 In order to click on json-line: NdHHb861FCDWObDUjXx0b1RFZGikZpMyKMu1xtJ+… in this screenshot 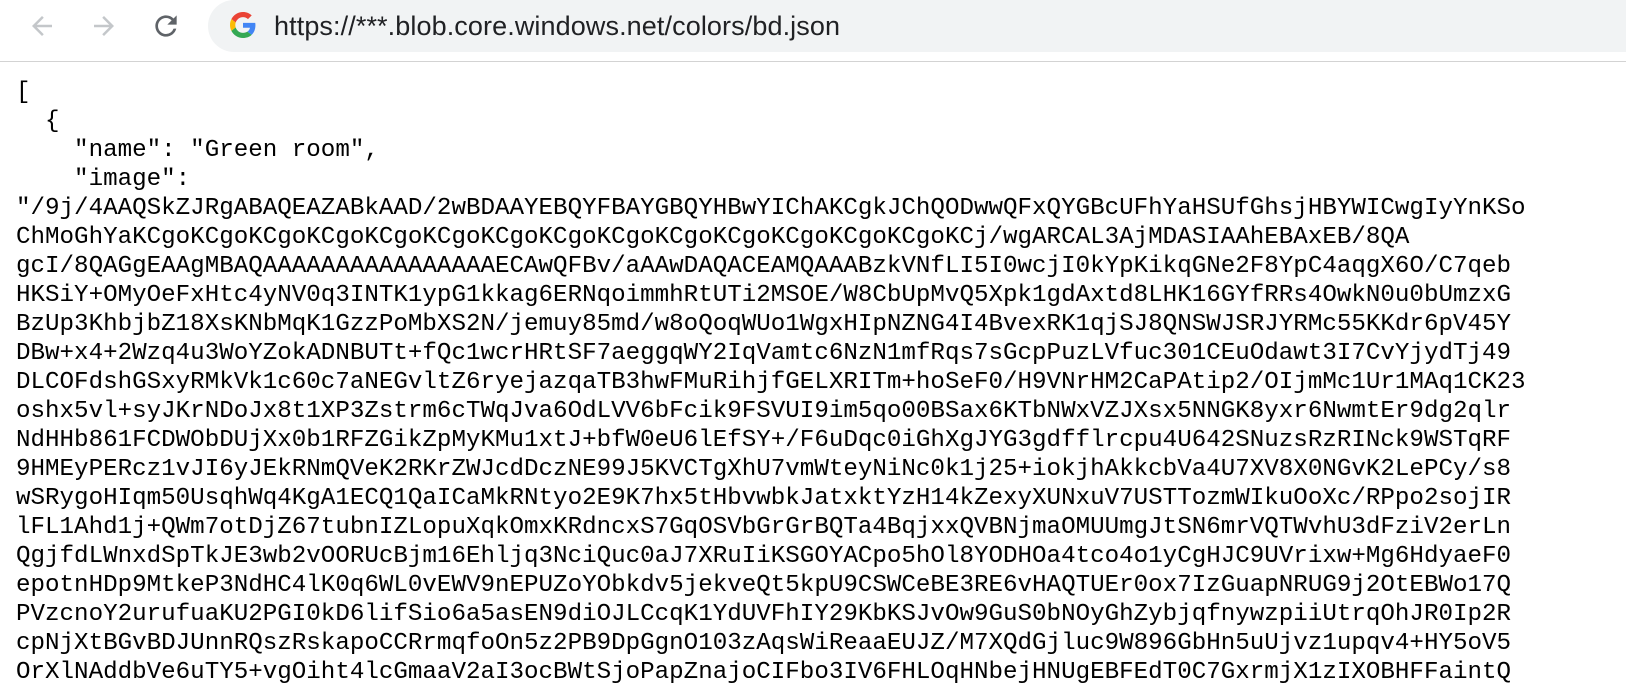, I will do `click(764, 440)`.